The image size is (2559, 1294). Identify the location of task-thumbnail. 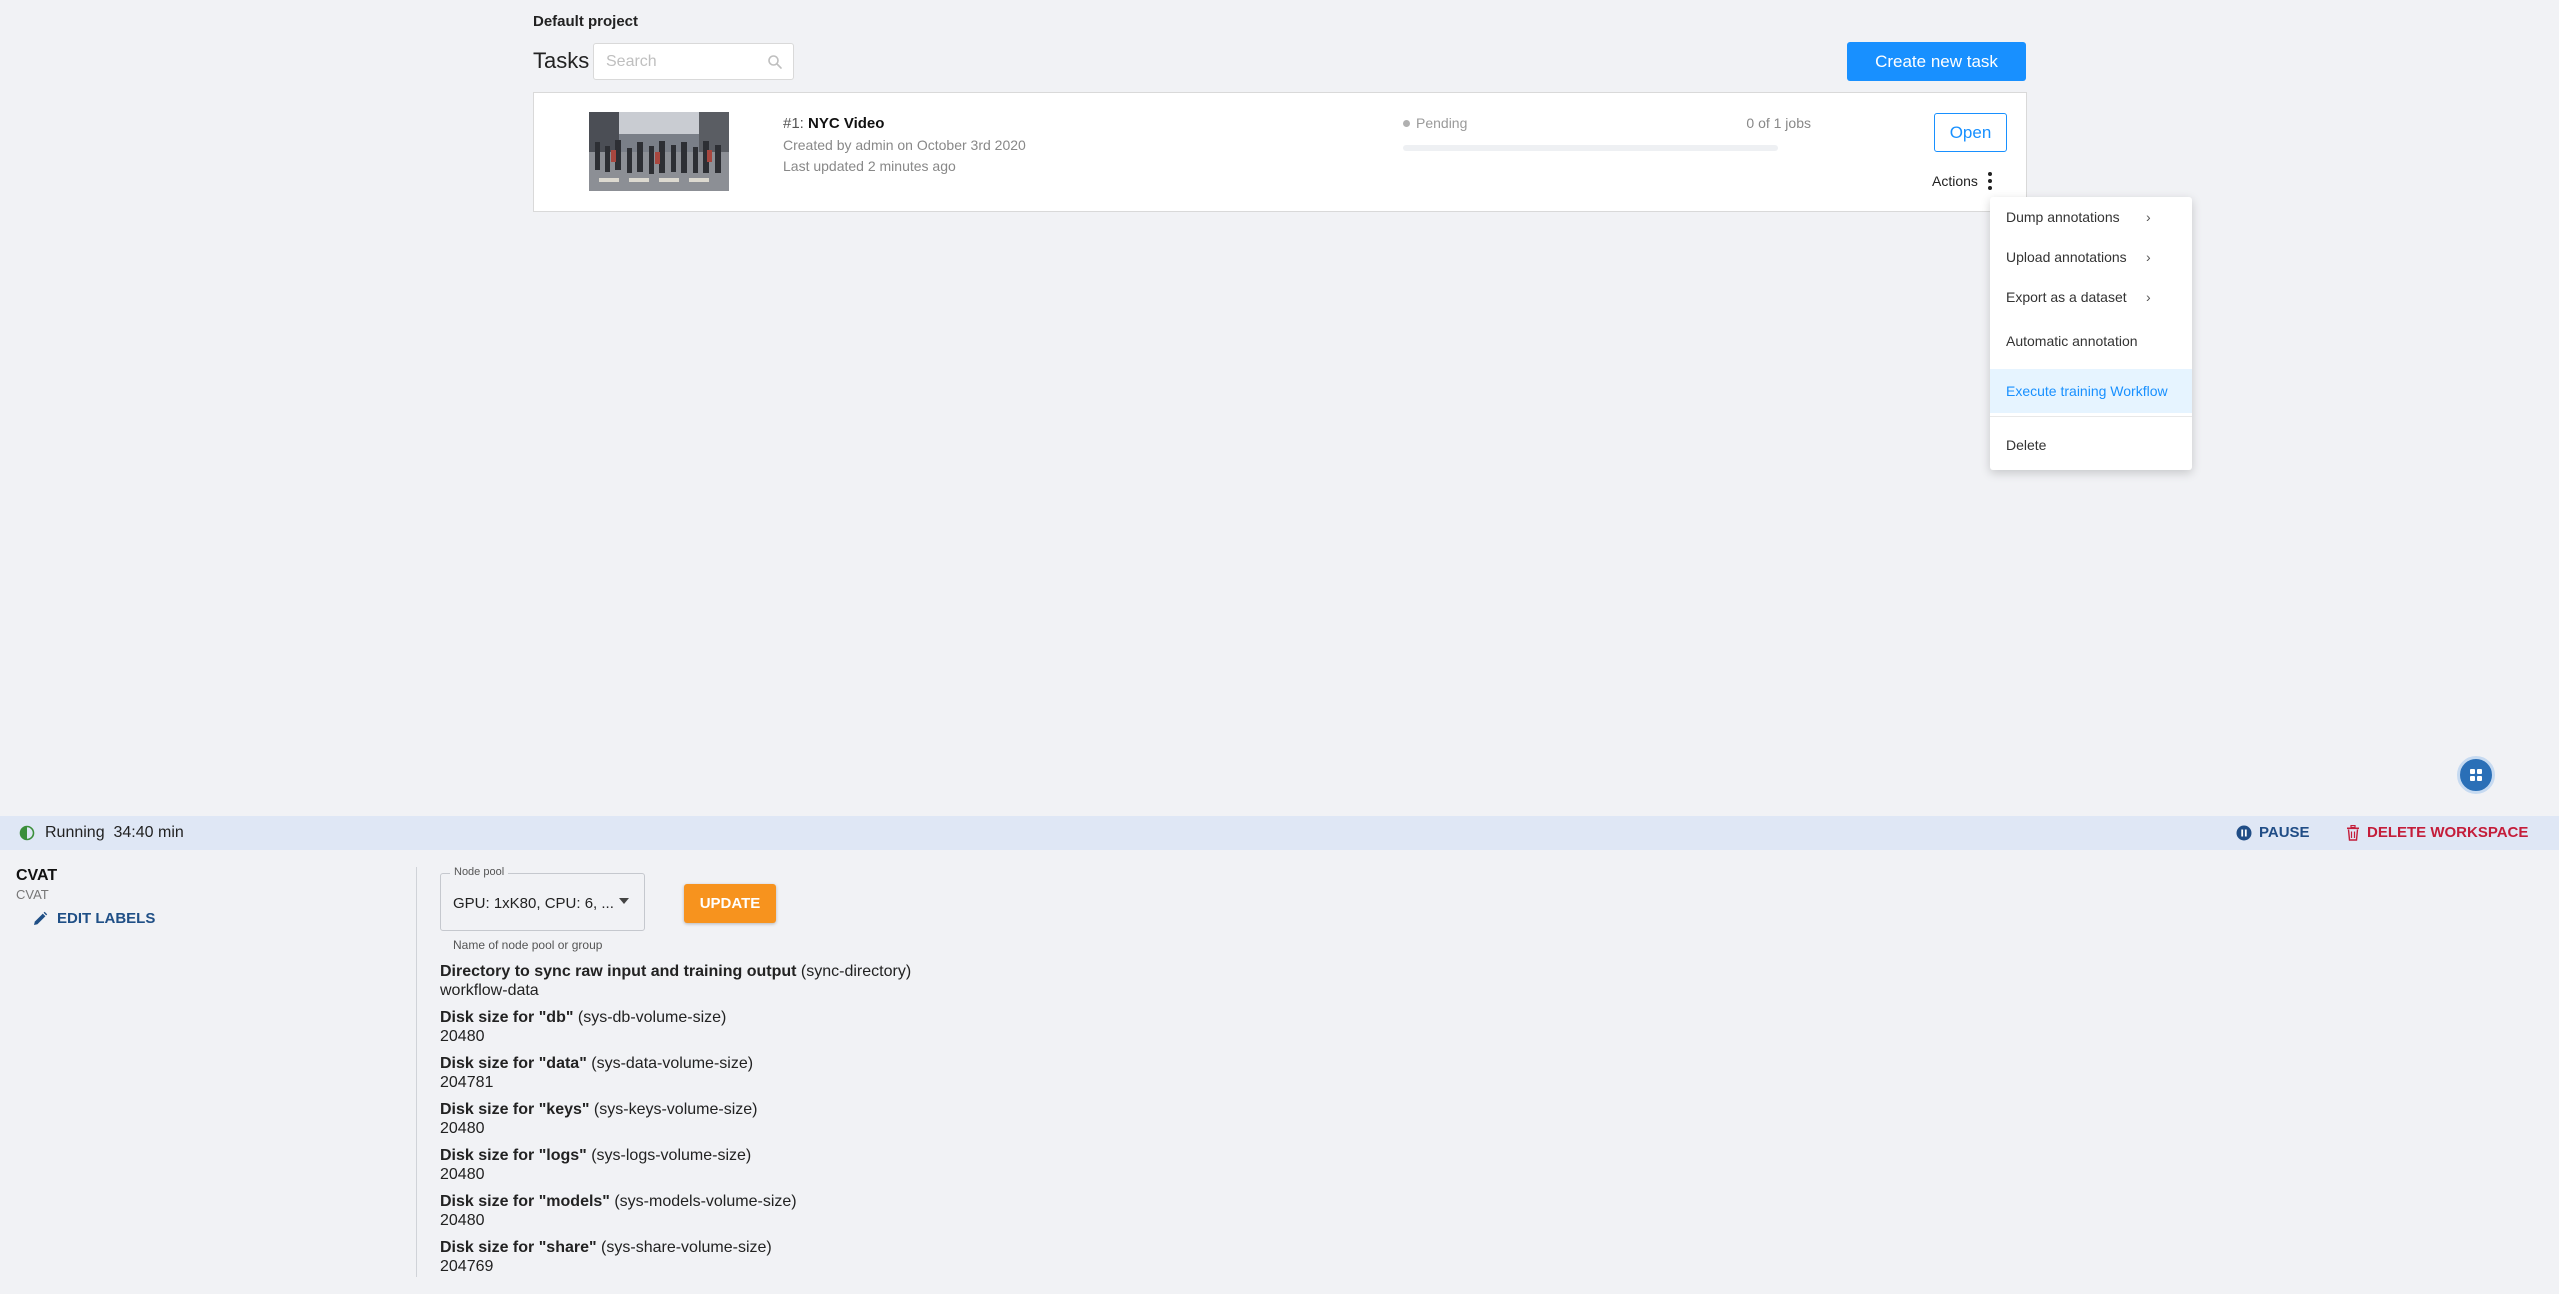
(659, 151).